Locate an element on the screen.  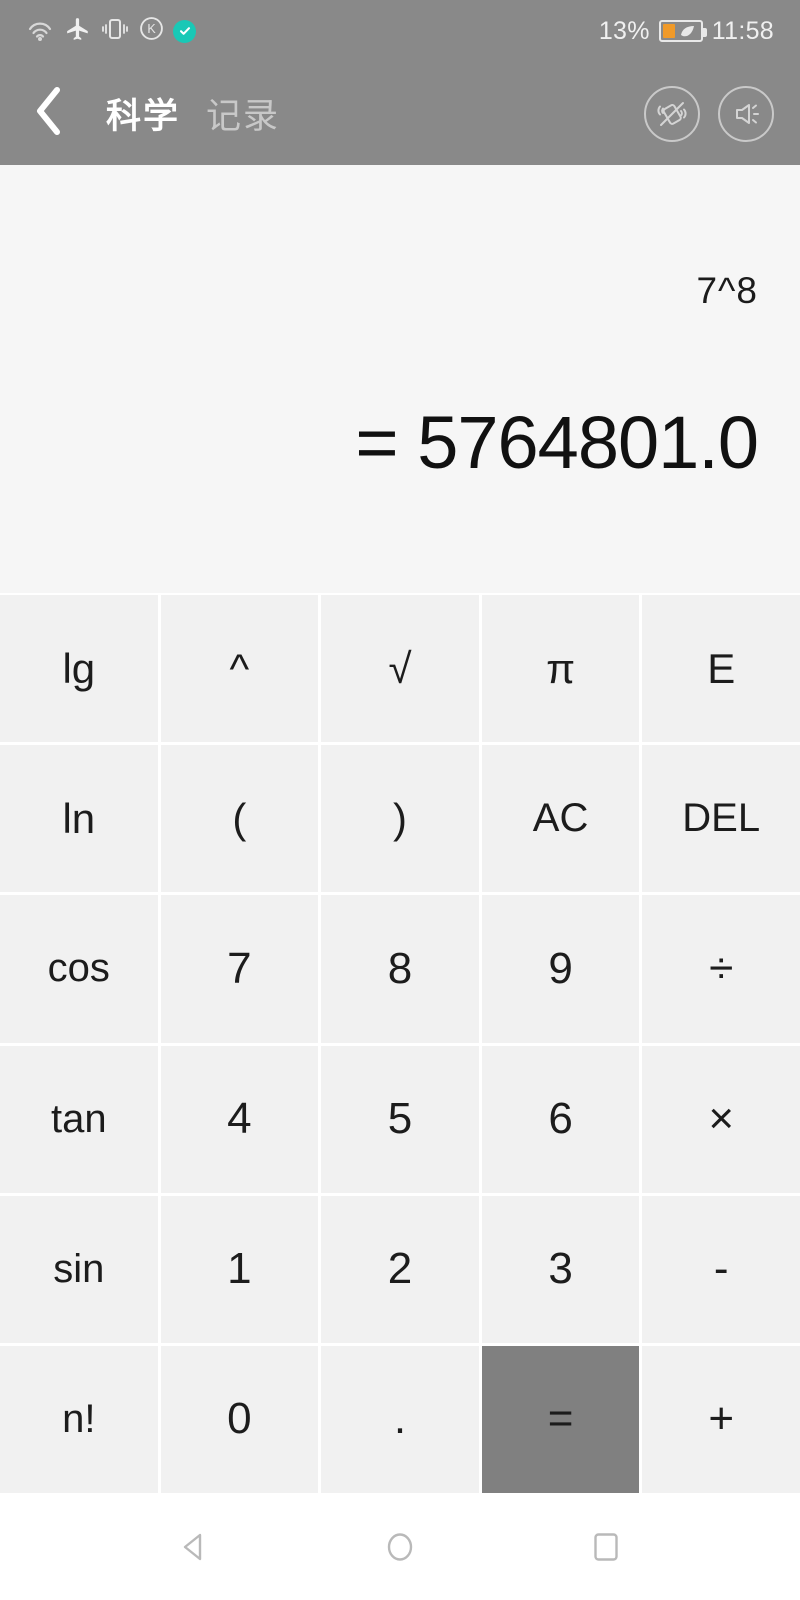
android-back-icon is located at coordinates (194, 1547).